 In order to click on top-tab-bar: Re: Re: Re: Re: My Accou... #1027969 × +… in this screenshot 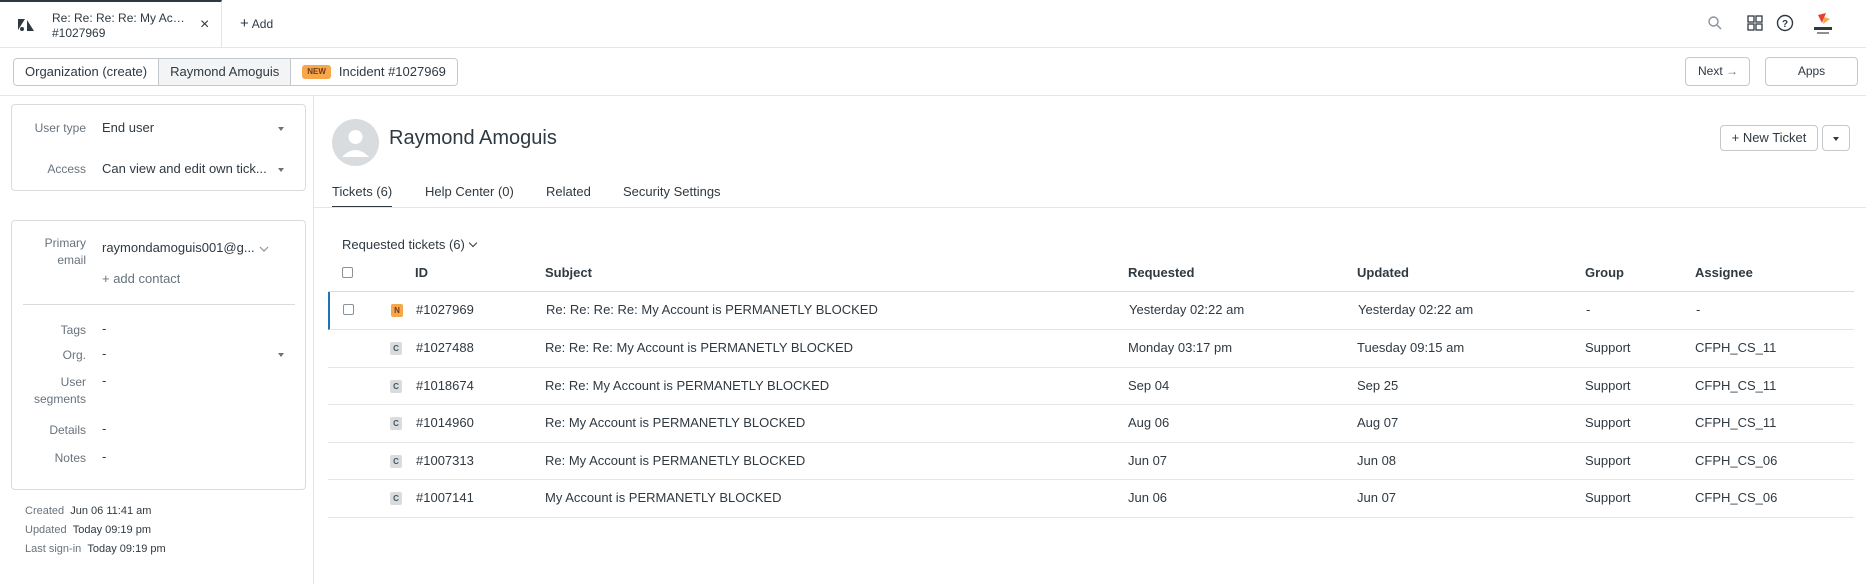, I will do `click(933, 24)`.